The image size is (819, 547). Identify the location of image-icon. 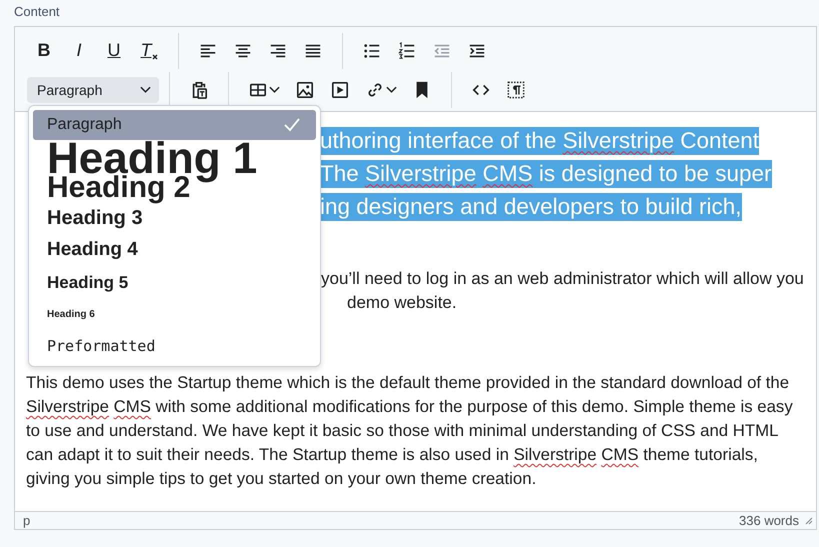
(305, 89).